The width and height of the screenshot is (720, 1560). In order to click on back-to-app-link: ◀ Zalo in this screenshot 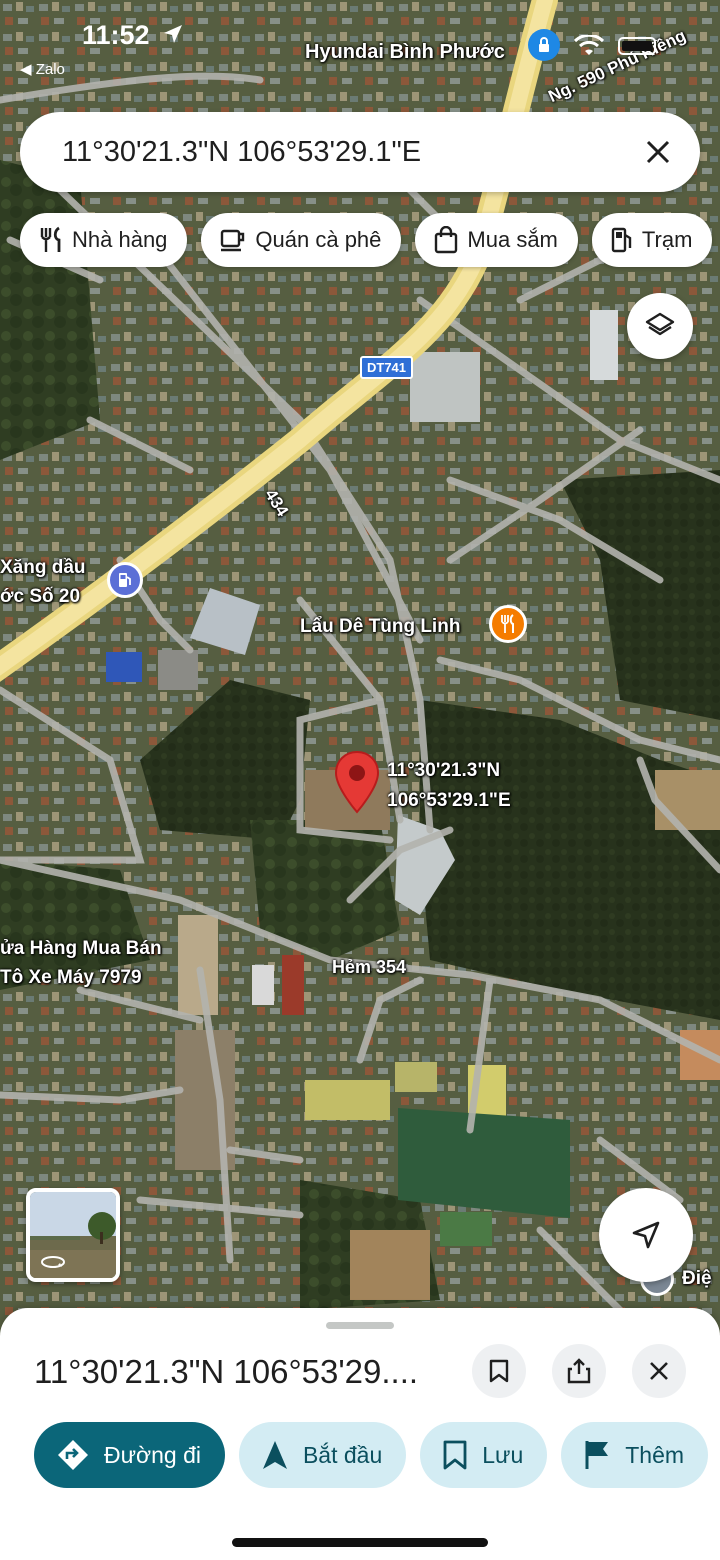, I will do `click(42, 69)`.